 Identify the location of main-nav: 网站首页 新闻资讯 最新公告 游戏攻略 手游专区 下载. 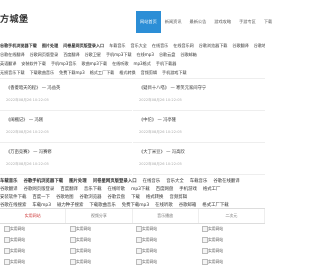
(206, 22).